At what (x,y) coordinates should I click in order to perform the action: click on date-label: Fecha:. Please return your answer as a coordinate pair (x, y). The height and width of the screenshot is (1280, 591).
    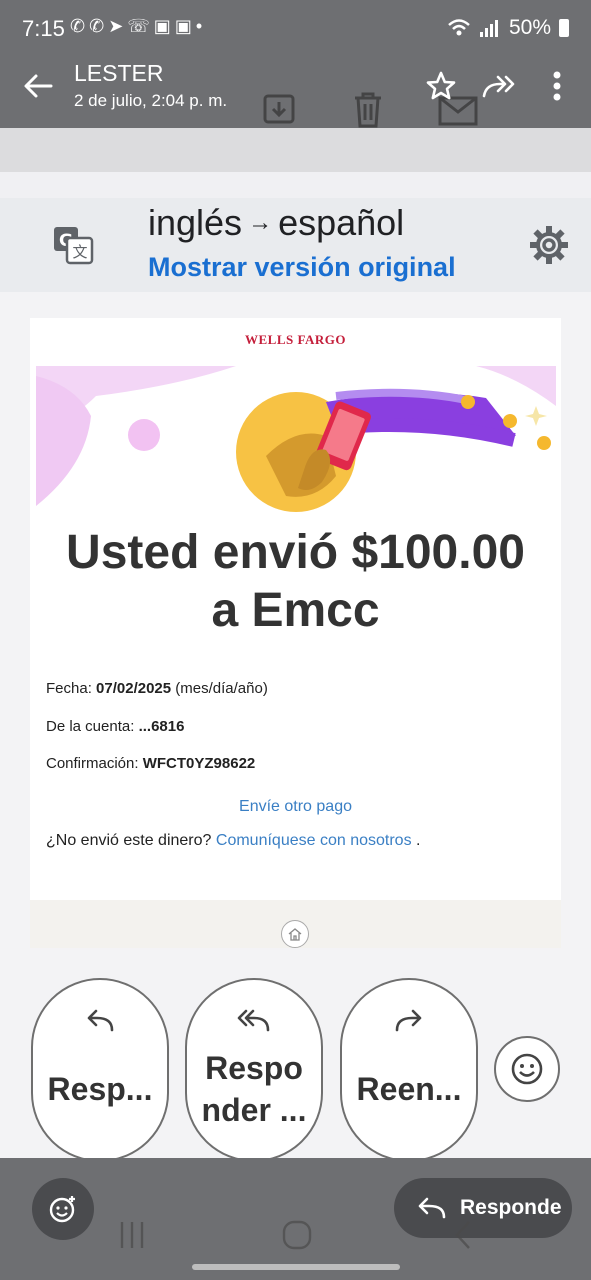
    Looking at the image, I should click on (69, 688).